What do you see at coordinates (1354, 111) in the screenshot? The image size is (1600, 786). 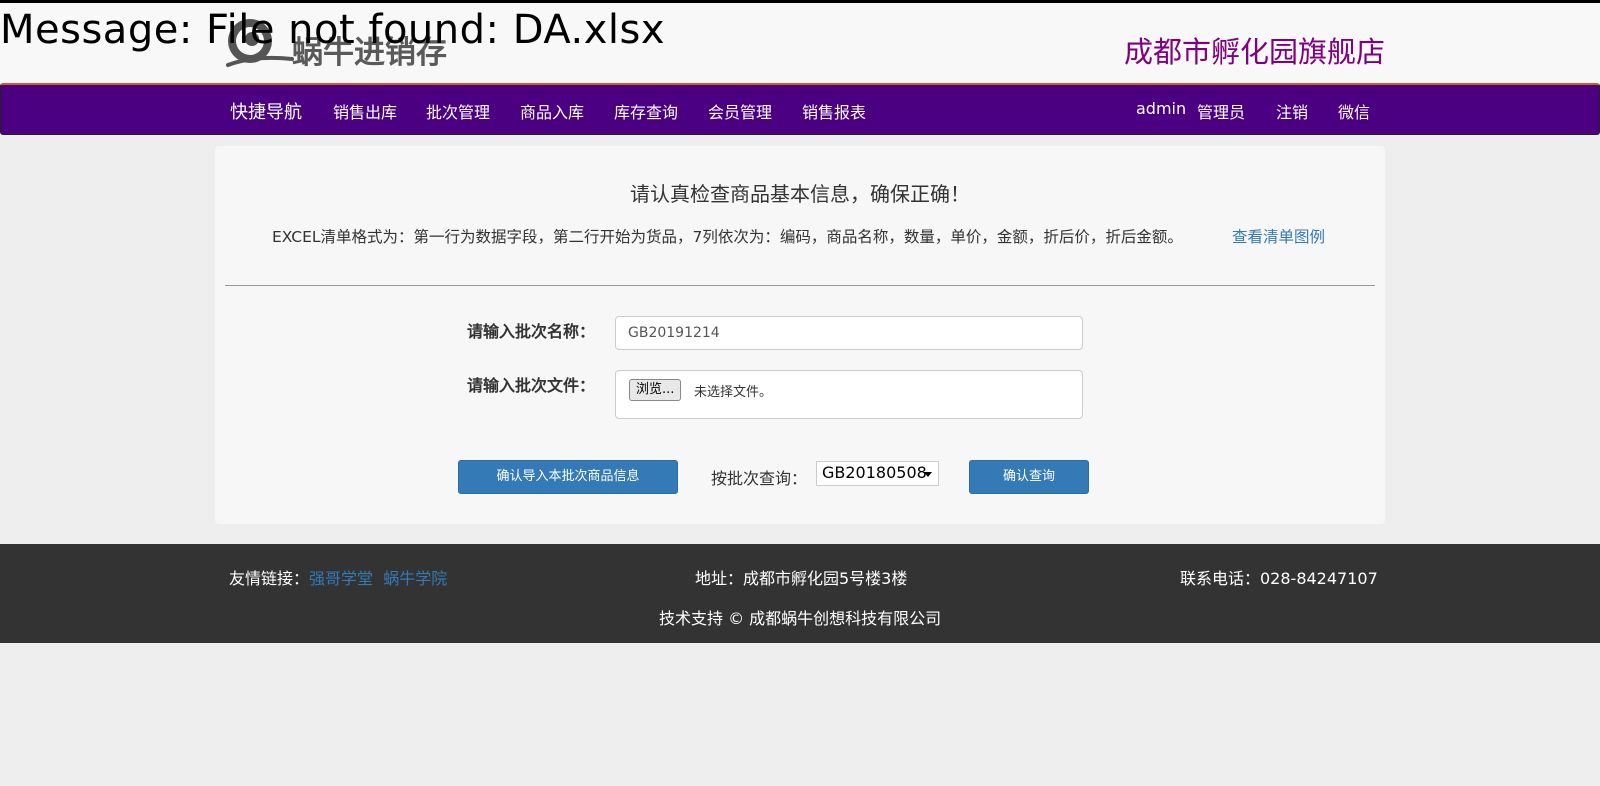 I see `nav-wechat: 微信` at bounding box center [1354, 111].